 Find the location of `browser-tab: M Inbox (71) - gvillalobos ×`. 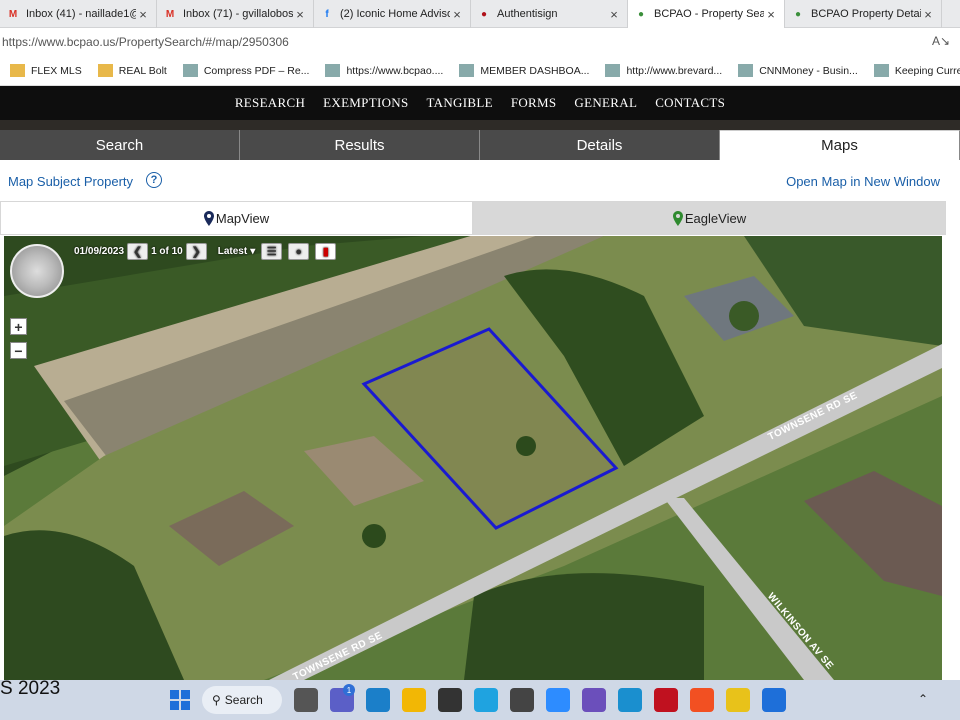

browser-tab: M Inbox (71) - gvillalobos × is located at coordinates (235, 14).